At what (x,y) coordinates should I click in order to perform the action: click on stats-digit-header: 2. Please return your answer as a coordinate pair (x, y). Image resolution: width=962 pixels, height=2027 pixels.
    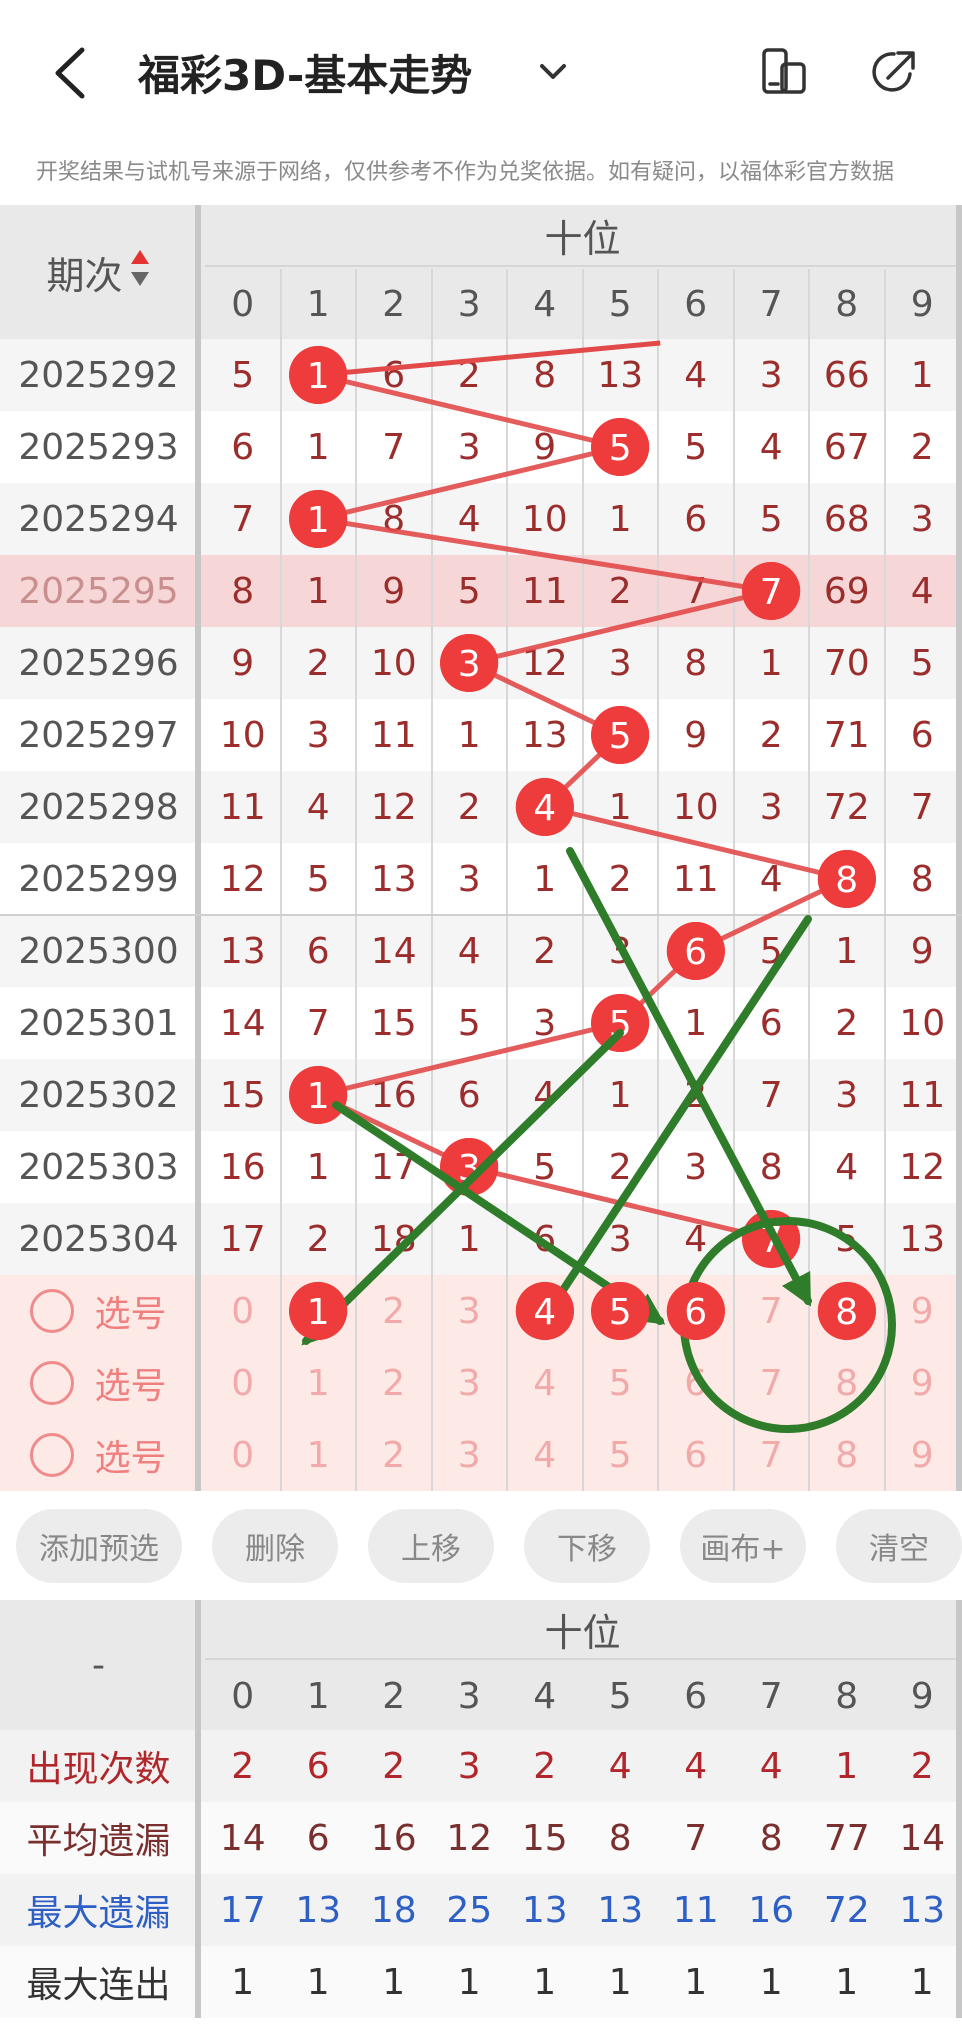
    Looking at the image, I should click on (394, 1696).